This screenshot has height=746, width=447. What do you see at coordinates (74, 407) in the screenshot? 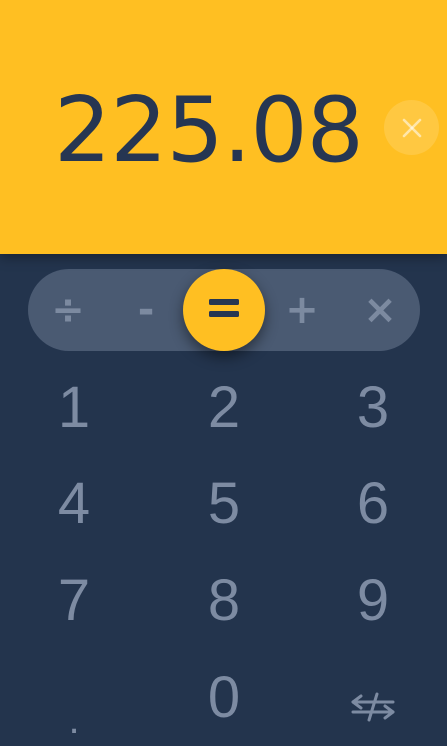
I see `key-1: 1` at bounding box center [74, 407].